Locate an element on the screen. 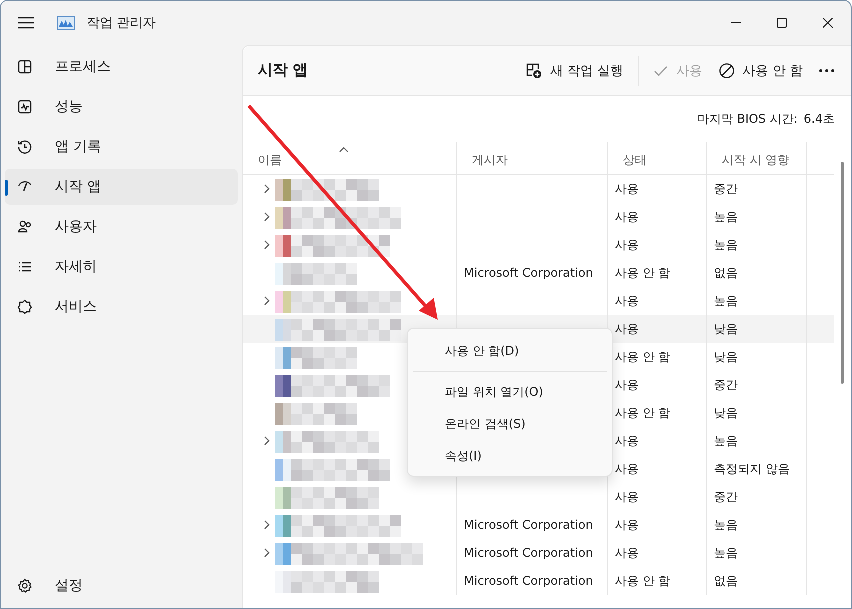  new-task-icon is located at coordinates (534, 70).